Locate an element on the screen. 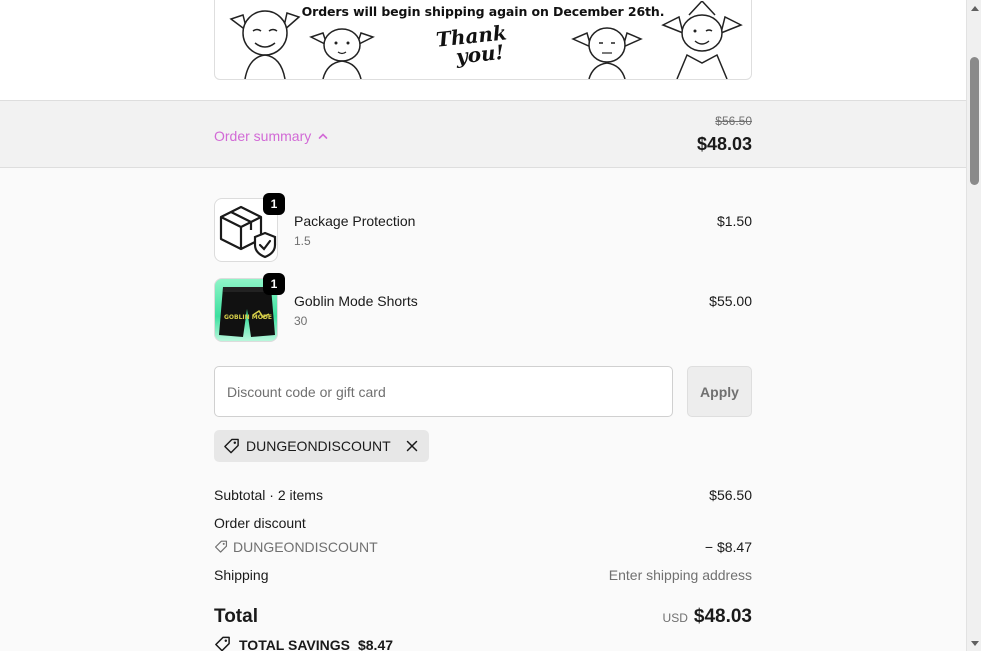  discount-code-tag: DUNGEONDISCOUNT is located at coordinates (483, 547).